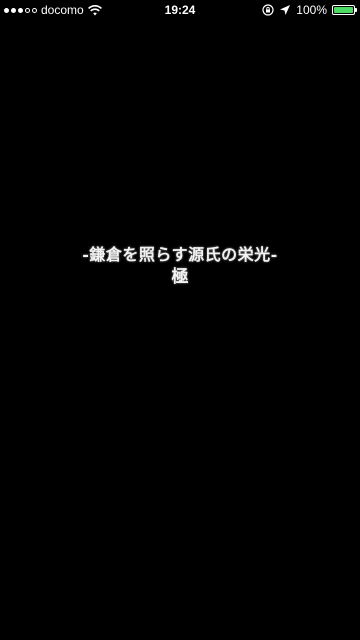 The width and height of the screenshot is (360, 640). What do you see at coordinates (180, 254) in the screenshot?
I see `title-subtitle: -鎌倉を照らす源氏の栄光-` at bounding box center [180, 254].